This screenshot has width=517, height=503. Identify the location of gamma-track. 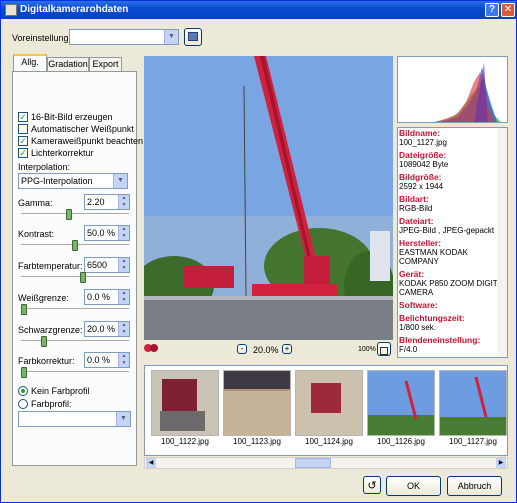
(75, 214).